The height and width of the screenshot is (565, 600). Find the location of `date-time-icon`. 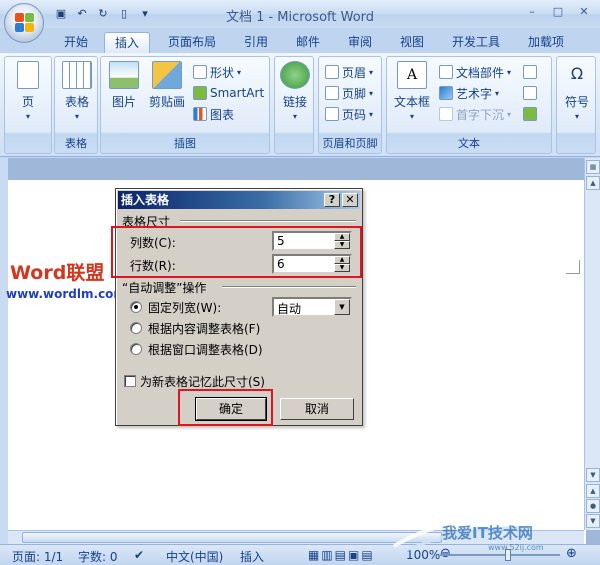

date-time-icon is located at coordinates (530, 93).